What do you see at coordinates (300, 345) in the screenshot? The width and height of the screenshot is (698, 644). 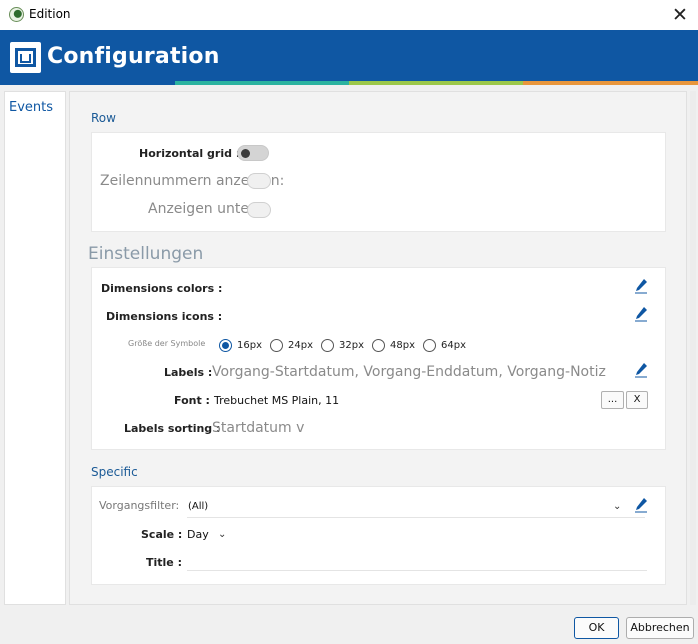 I see `icon-size-option-24: 24px` at bounding box center [300, 345].